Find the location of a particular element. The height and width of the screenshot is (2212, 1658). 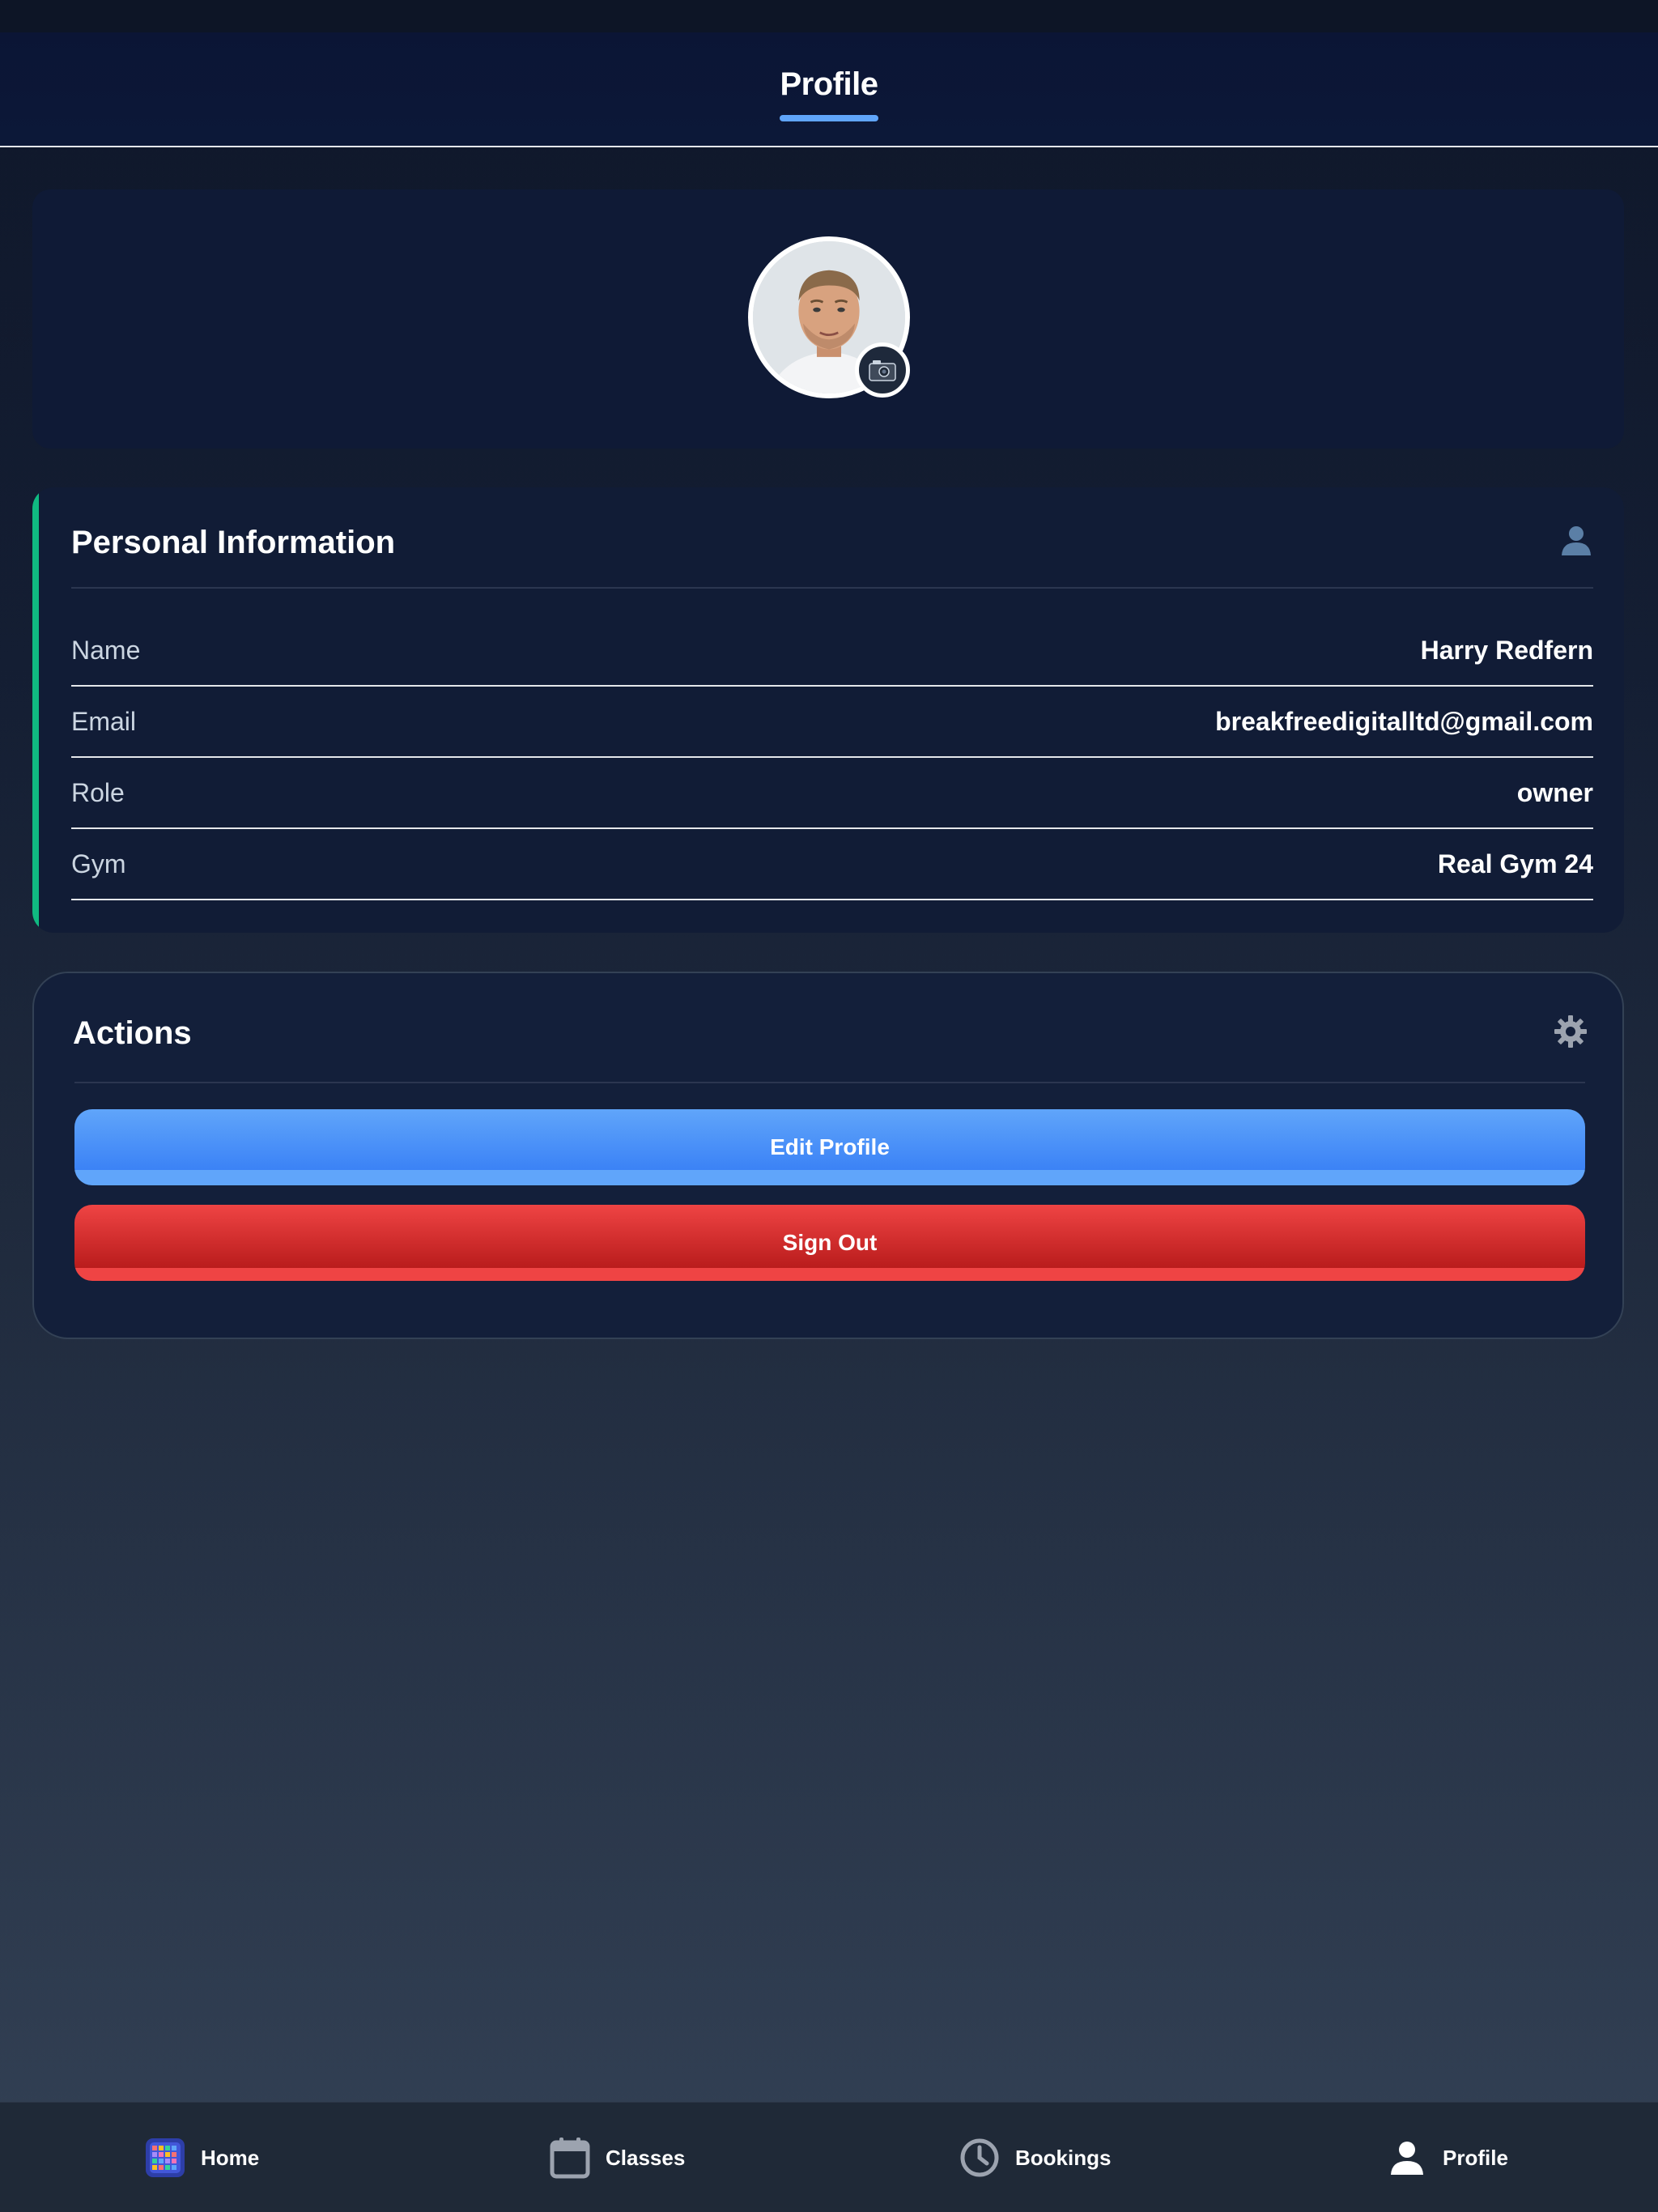

info-value: owner is located at coordinates (1554, 792).